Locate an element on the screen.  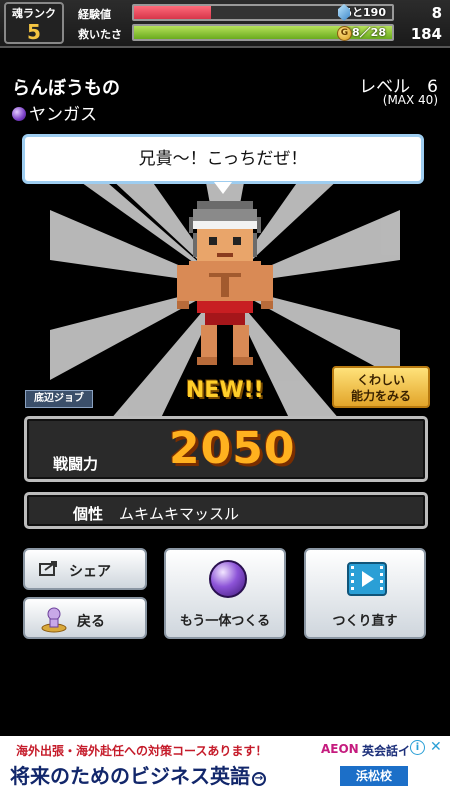
coin-icon: G is located at coordinates (344, 33).